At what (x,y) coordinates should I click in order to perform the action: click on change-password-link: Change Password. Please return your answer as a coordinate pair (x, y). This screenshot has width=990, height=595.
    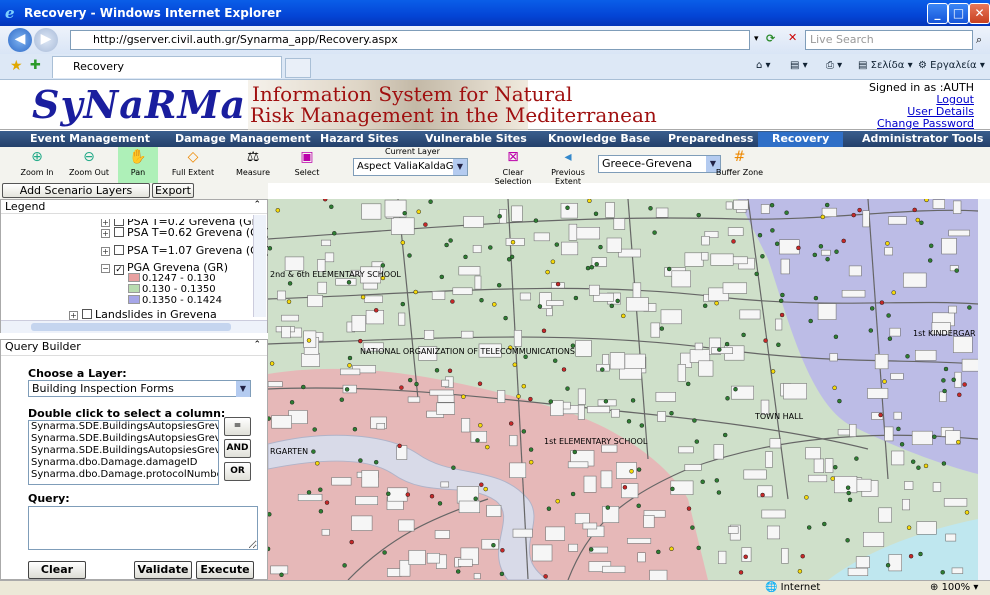
    Looking at the image, I should click on (921, 124).